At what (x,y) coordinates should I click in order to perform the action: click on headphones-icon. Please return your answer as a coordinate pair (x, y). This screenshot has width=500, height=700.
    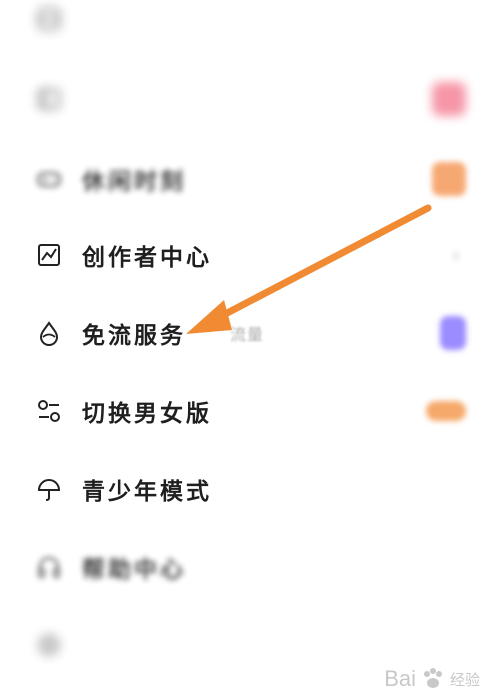
    Looking at the image, I should click on (49, 567).